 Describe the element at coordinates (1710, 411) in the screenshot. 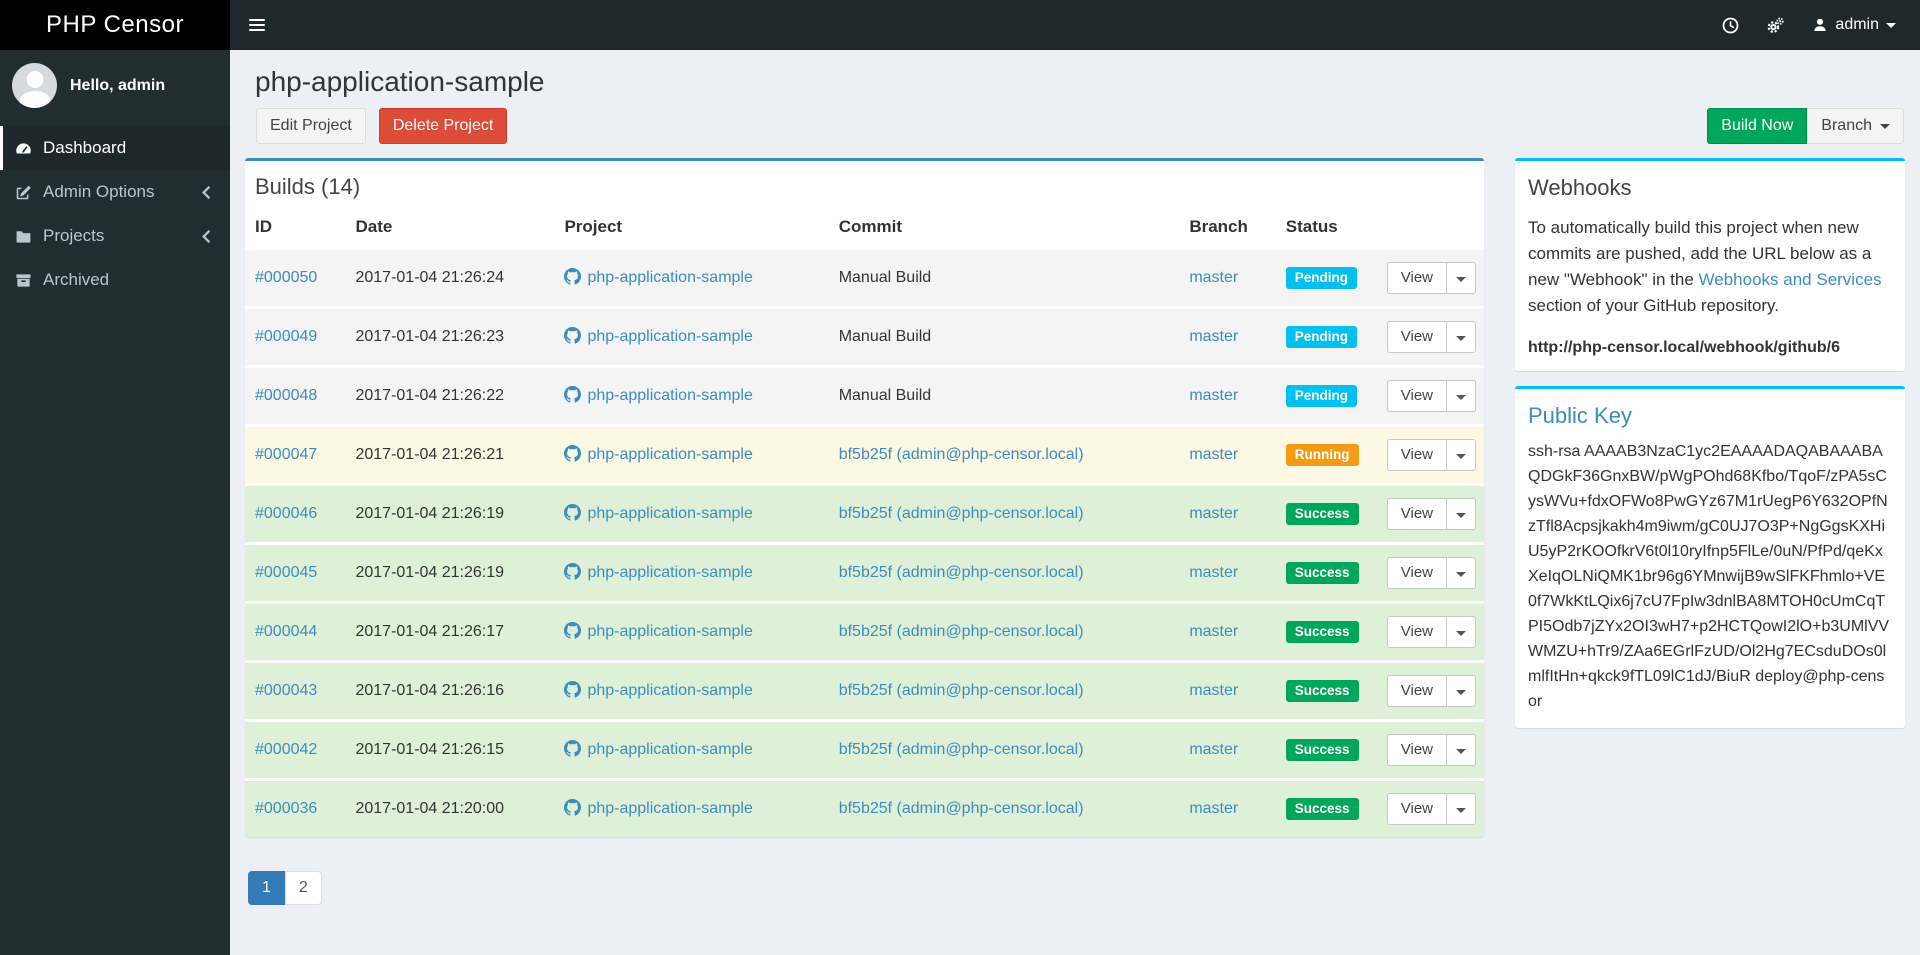

I see `public-key-title: Public Key` at that location.